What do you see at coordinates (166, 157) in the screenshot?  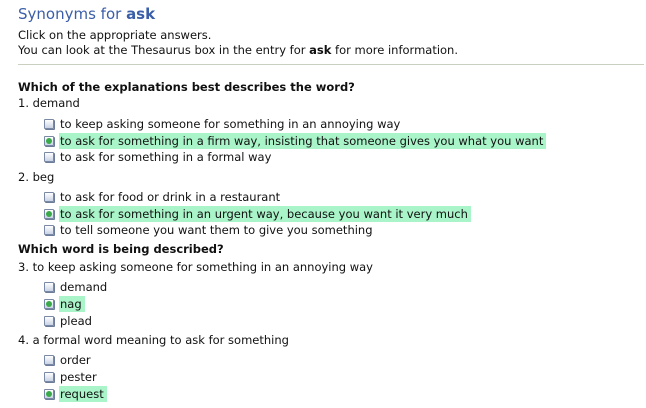 I see `answer-option-label: to ask for something in a formal way` at bounding box center [166, 157].